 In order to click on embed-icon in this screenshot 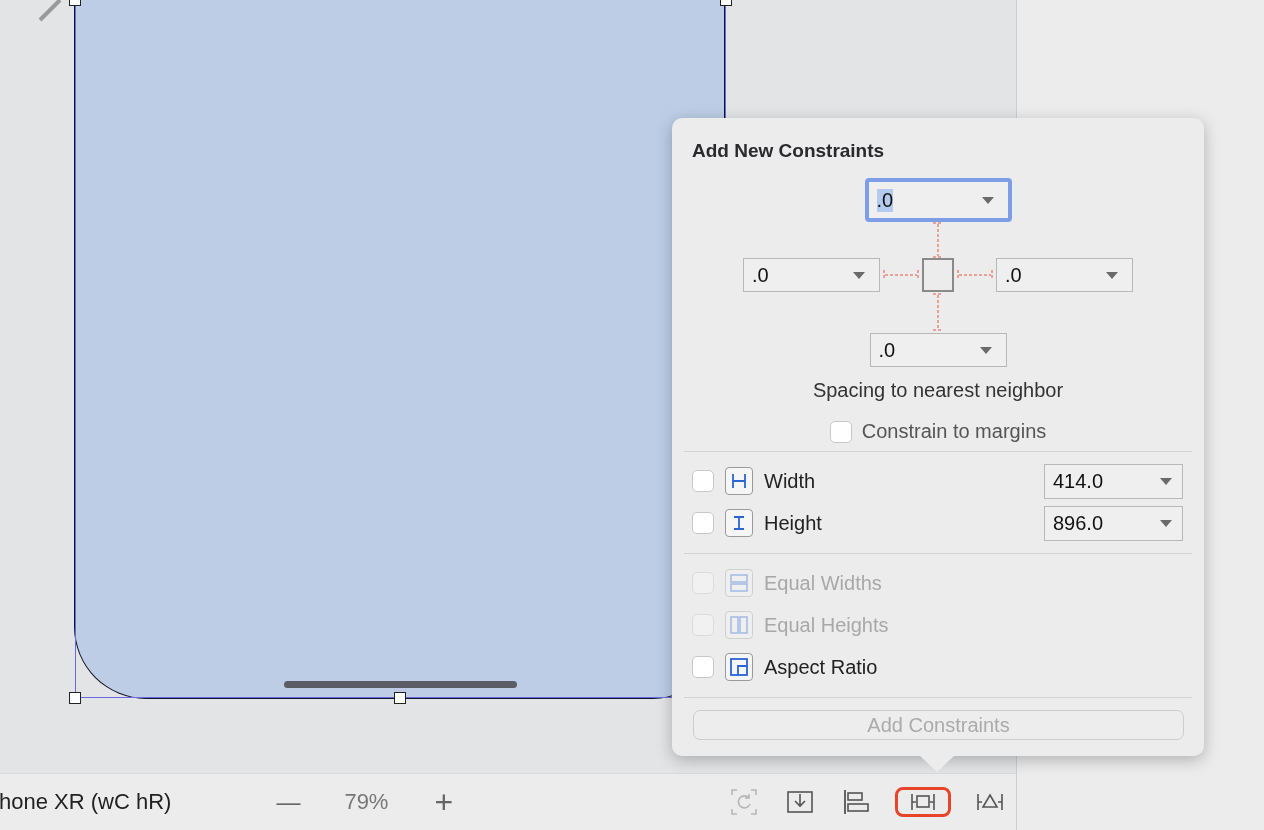, I will do `click(800, 802)`.